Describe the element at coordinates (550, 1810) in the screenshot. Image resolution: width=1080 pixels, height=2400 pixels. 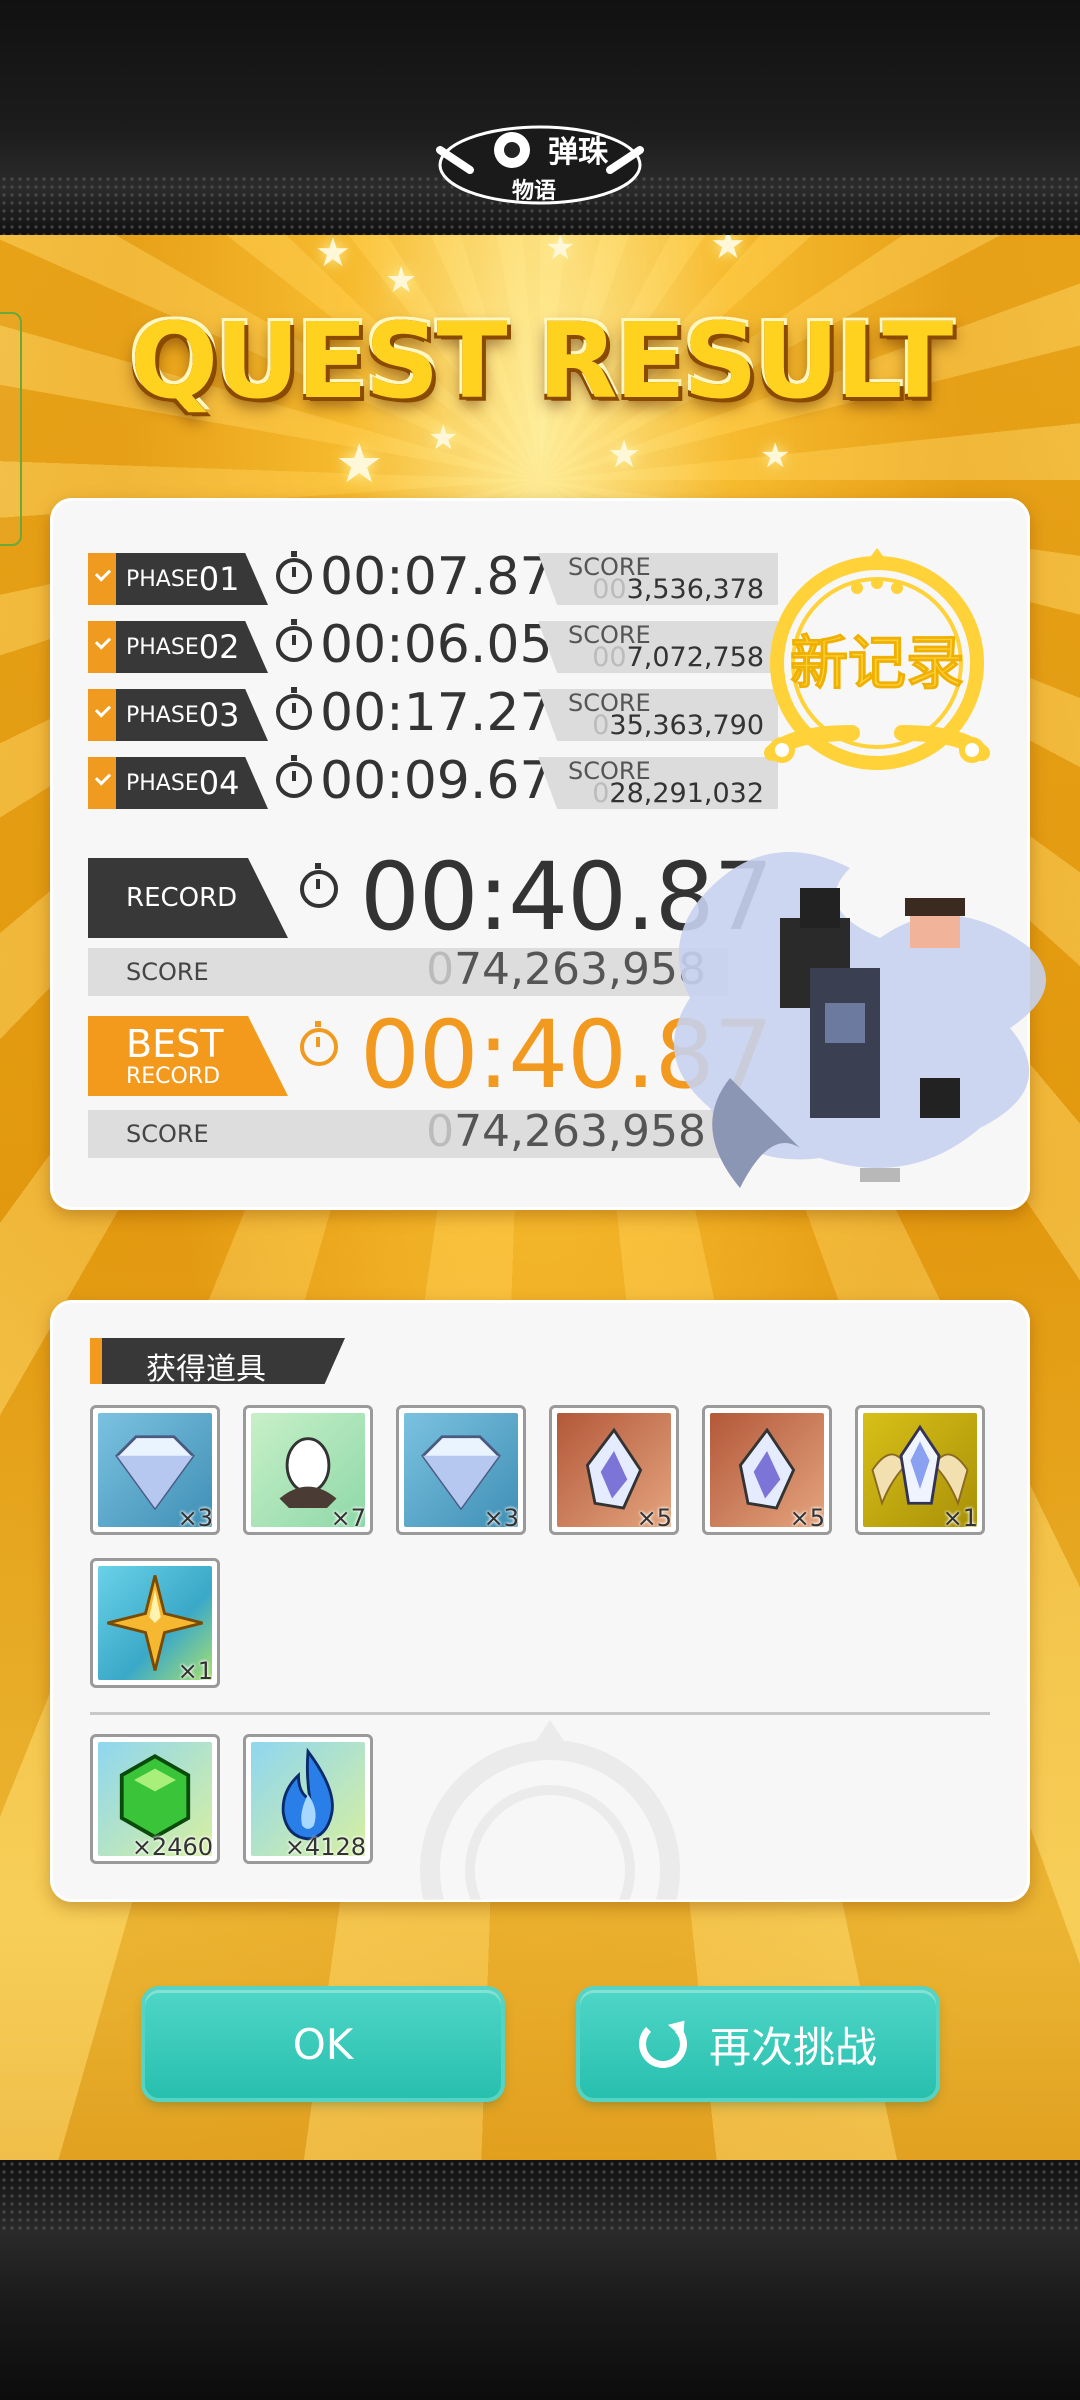
I see `watermark-emblem` at that location.